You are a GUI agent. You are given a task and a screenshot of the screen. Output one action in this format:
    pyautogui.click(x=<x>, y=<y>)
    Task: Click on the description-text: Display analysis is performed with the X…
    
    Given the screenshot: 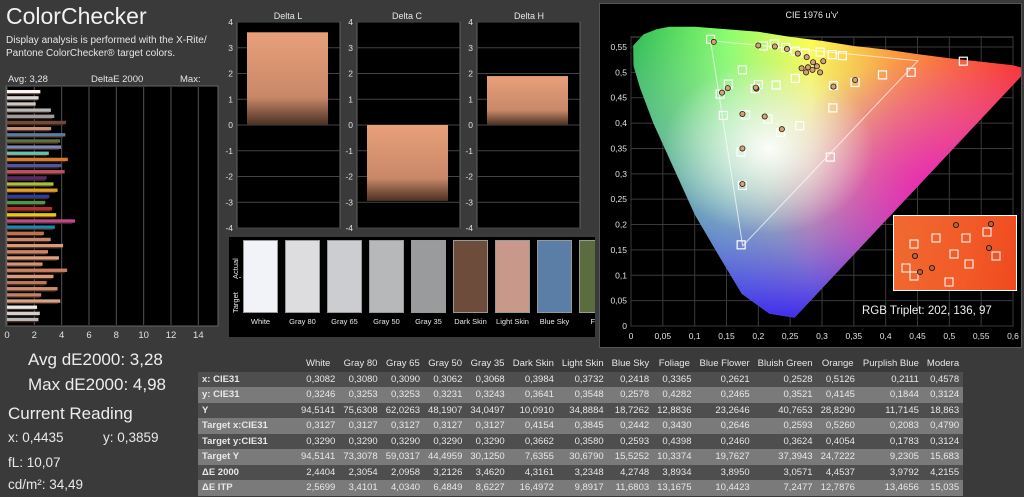 What is the action you would take?
    pyautogui.click(x=106, y=47)
    